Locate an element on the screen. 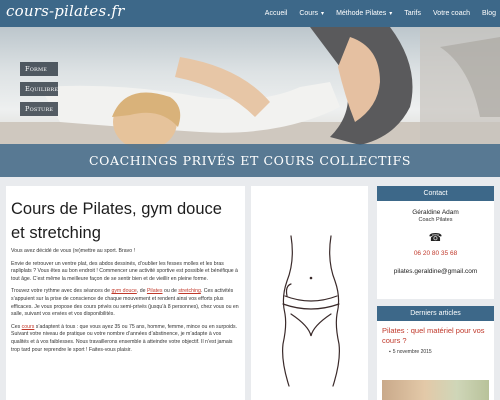 This screenshot has height=400, width=500. site-logo: cours-pilates.fr is located at coordinates (65, 11).